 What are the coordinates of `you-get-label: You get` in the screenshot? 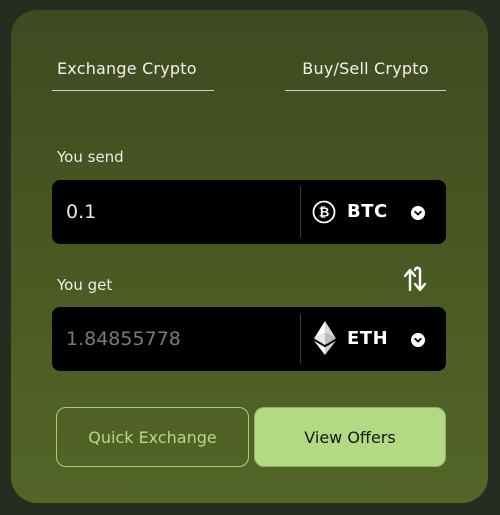 It's located at (85, 285).